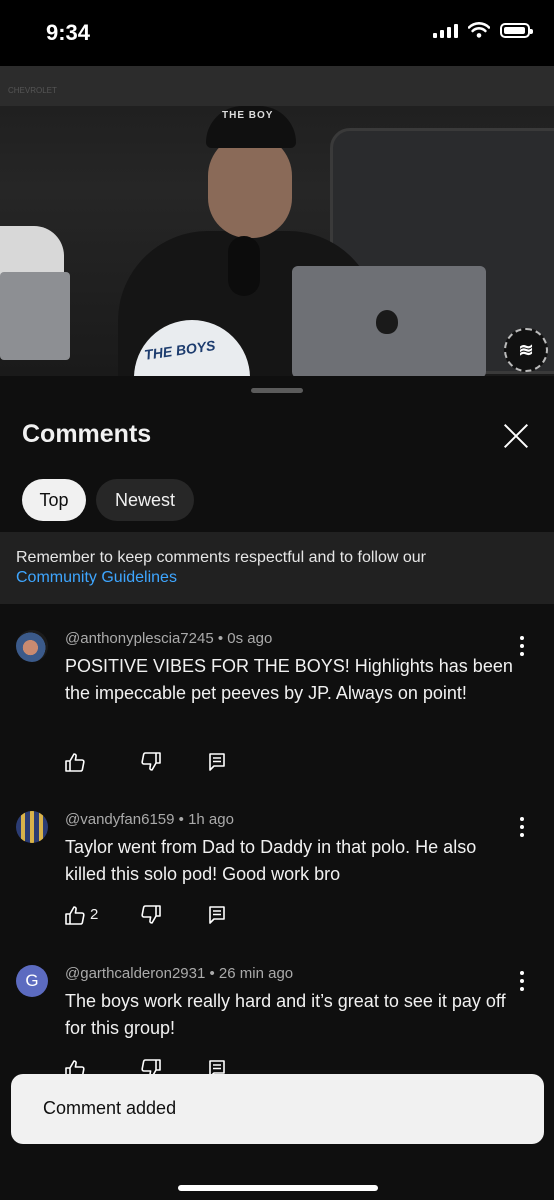  What do you see at coordinates (87, 434) in the screenshot?
I see `comments-title: Comments` at bounding box center [87, 434].